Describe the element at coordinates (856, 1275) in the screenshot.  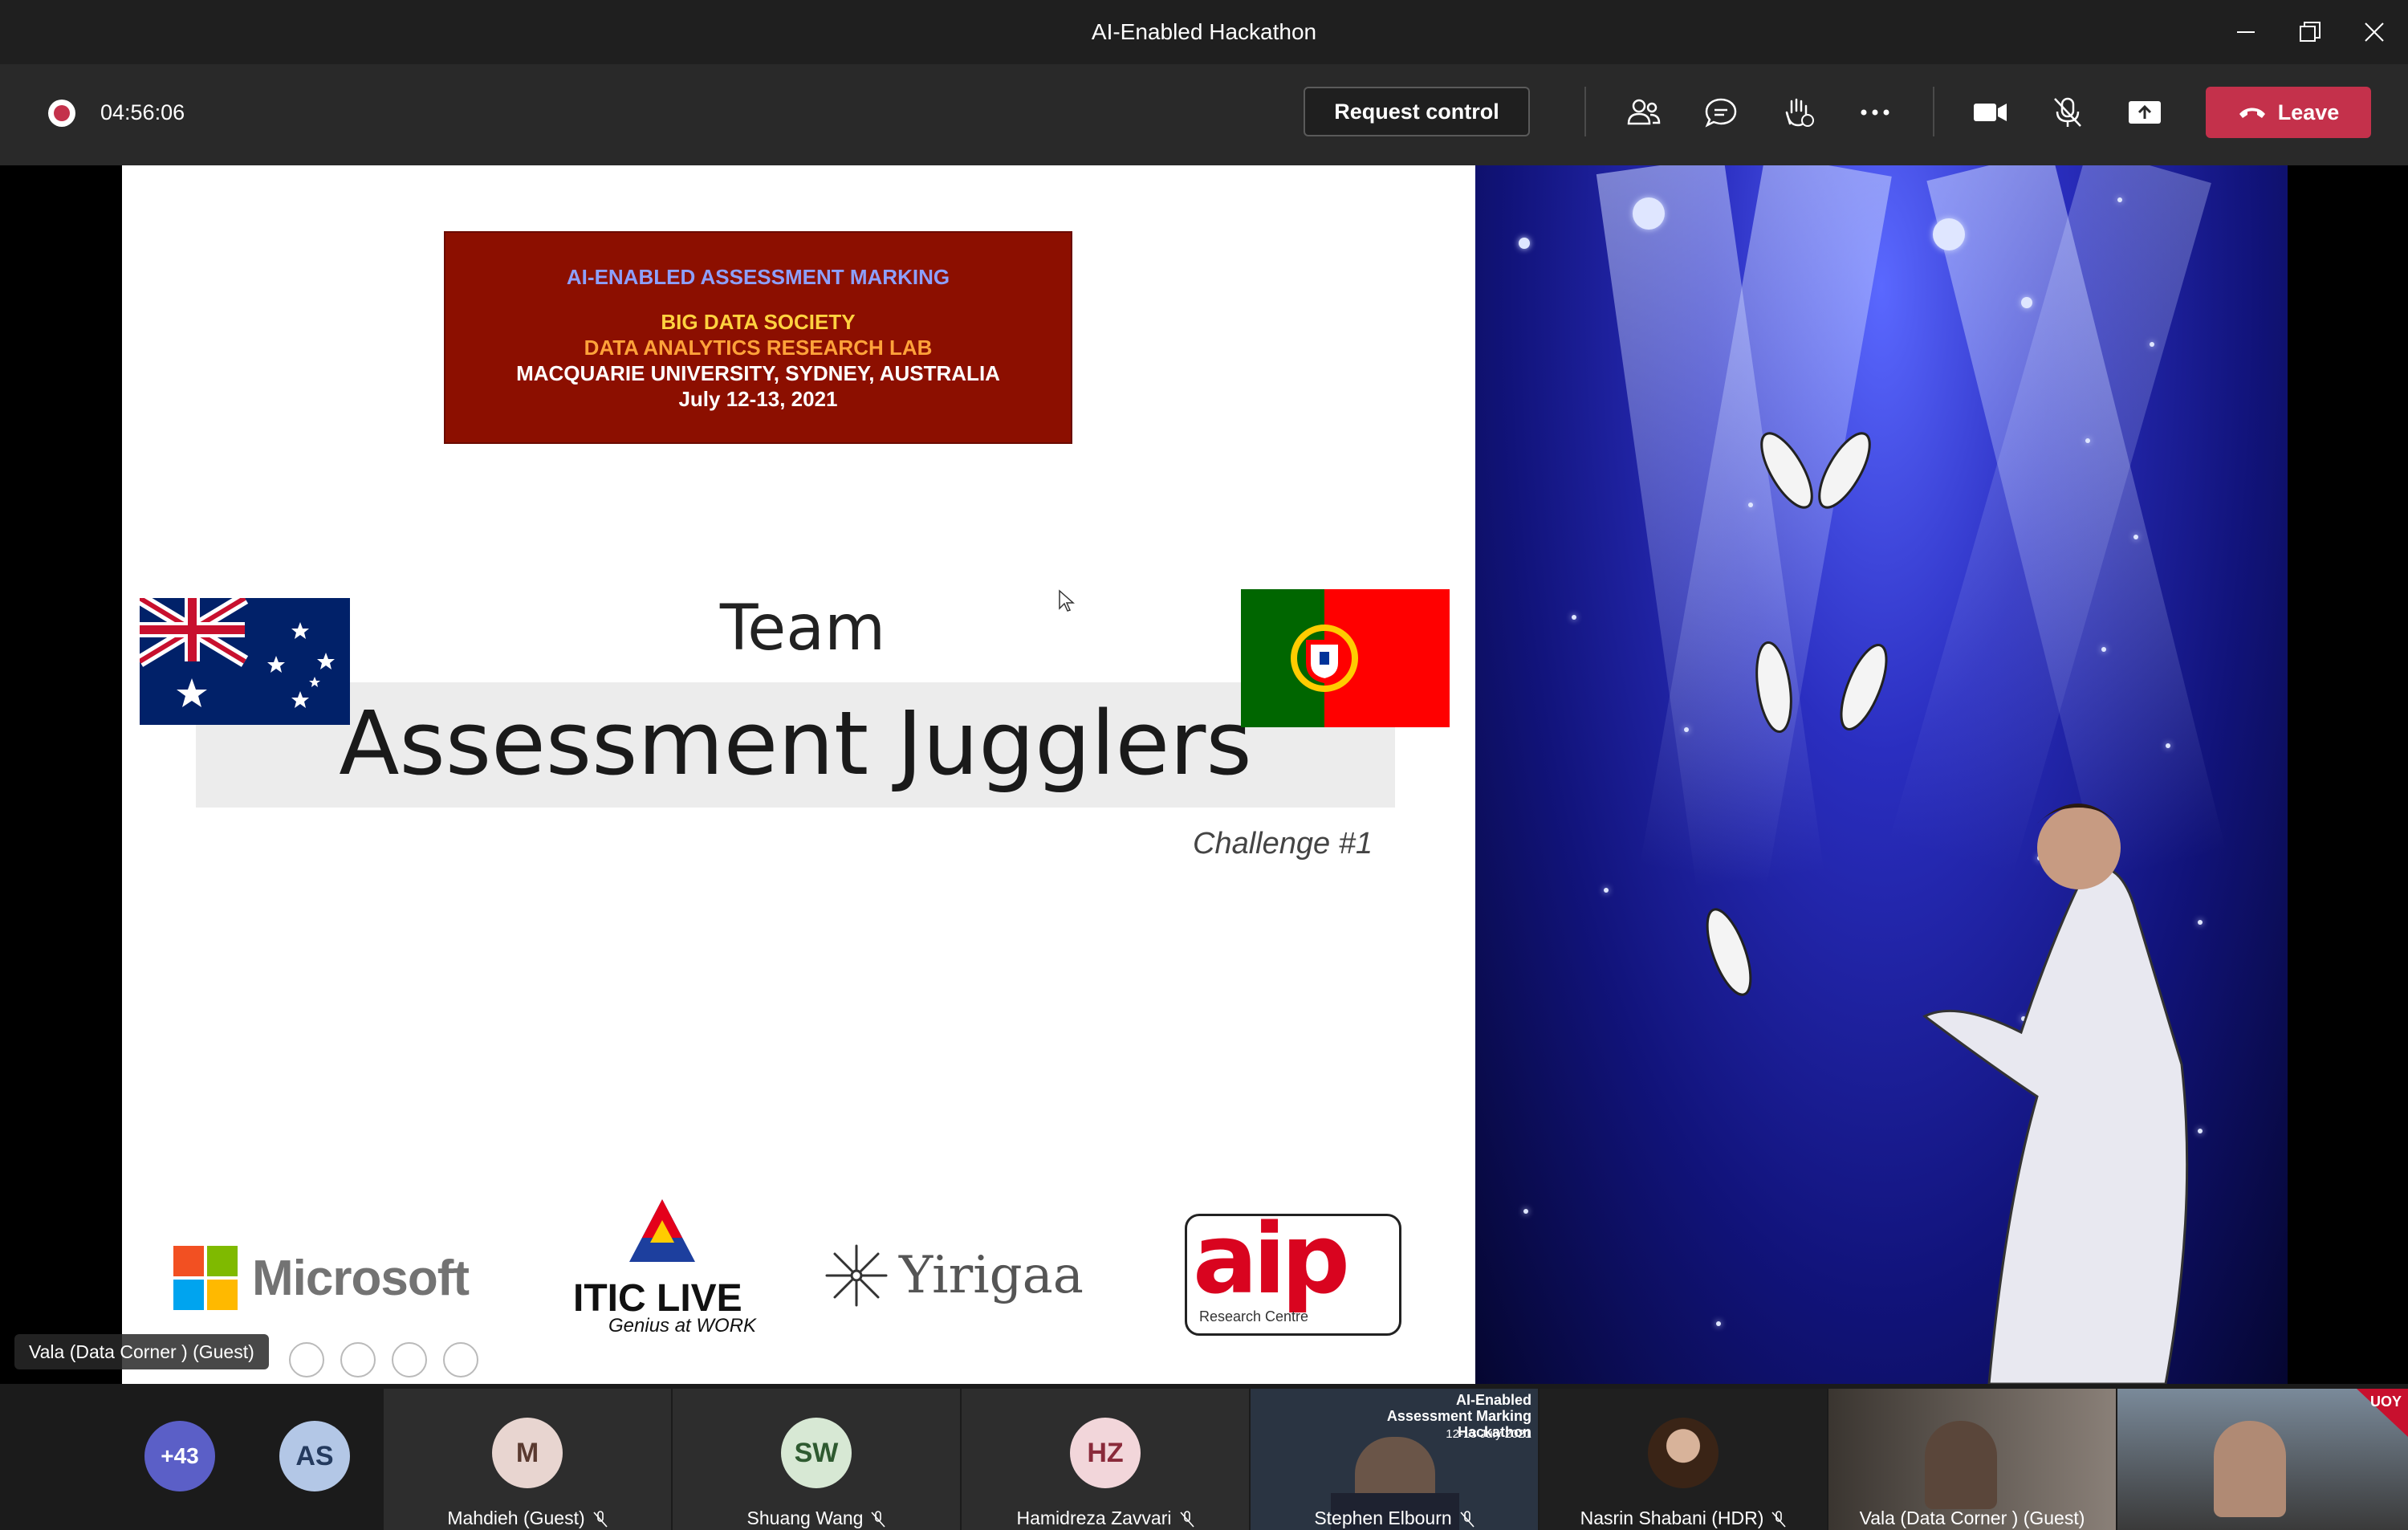
I see `yirigaa-star-icon` at that location.